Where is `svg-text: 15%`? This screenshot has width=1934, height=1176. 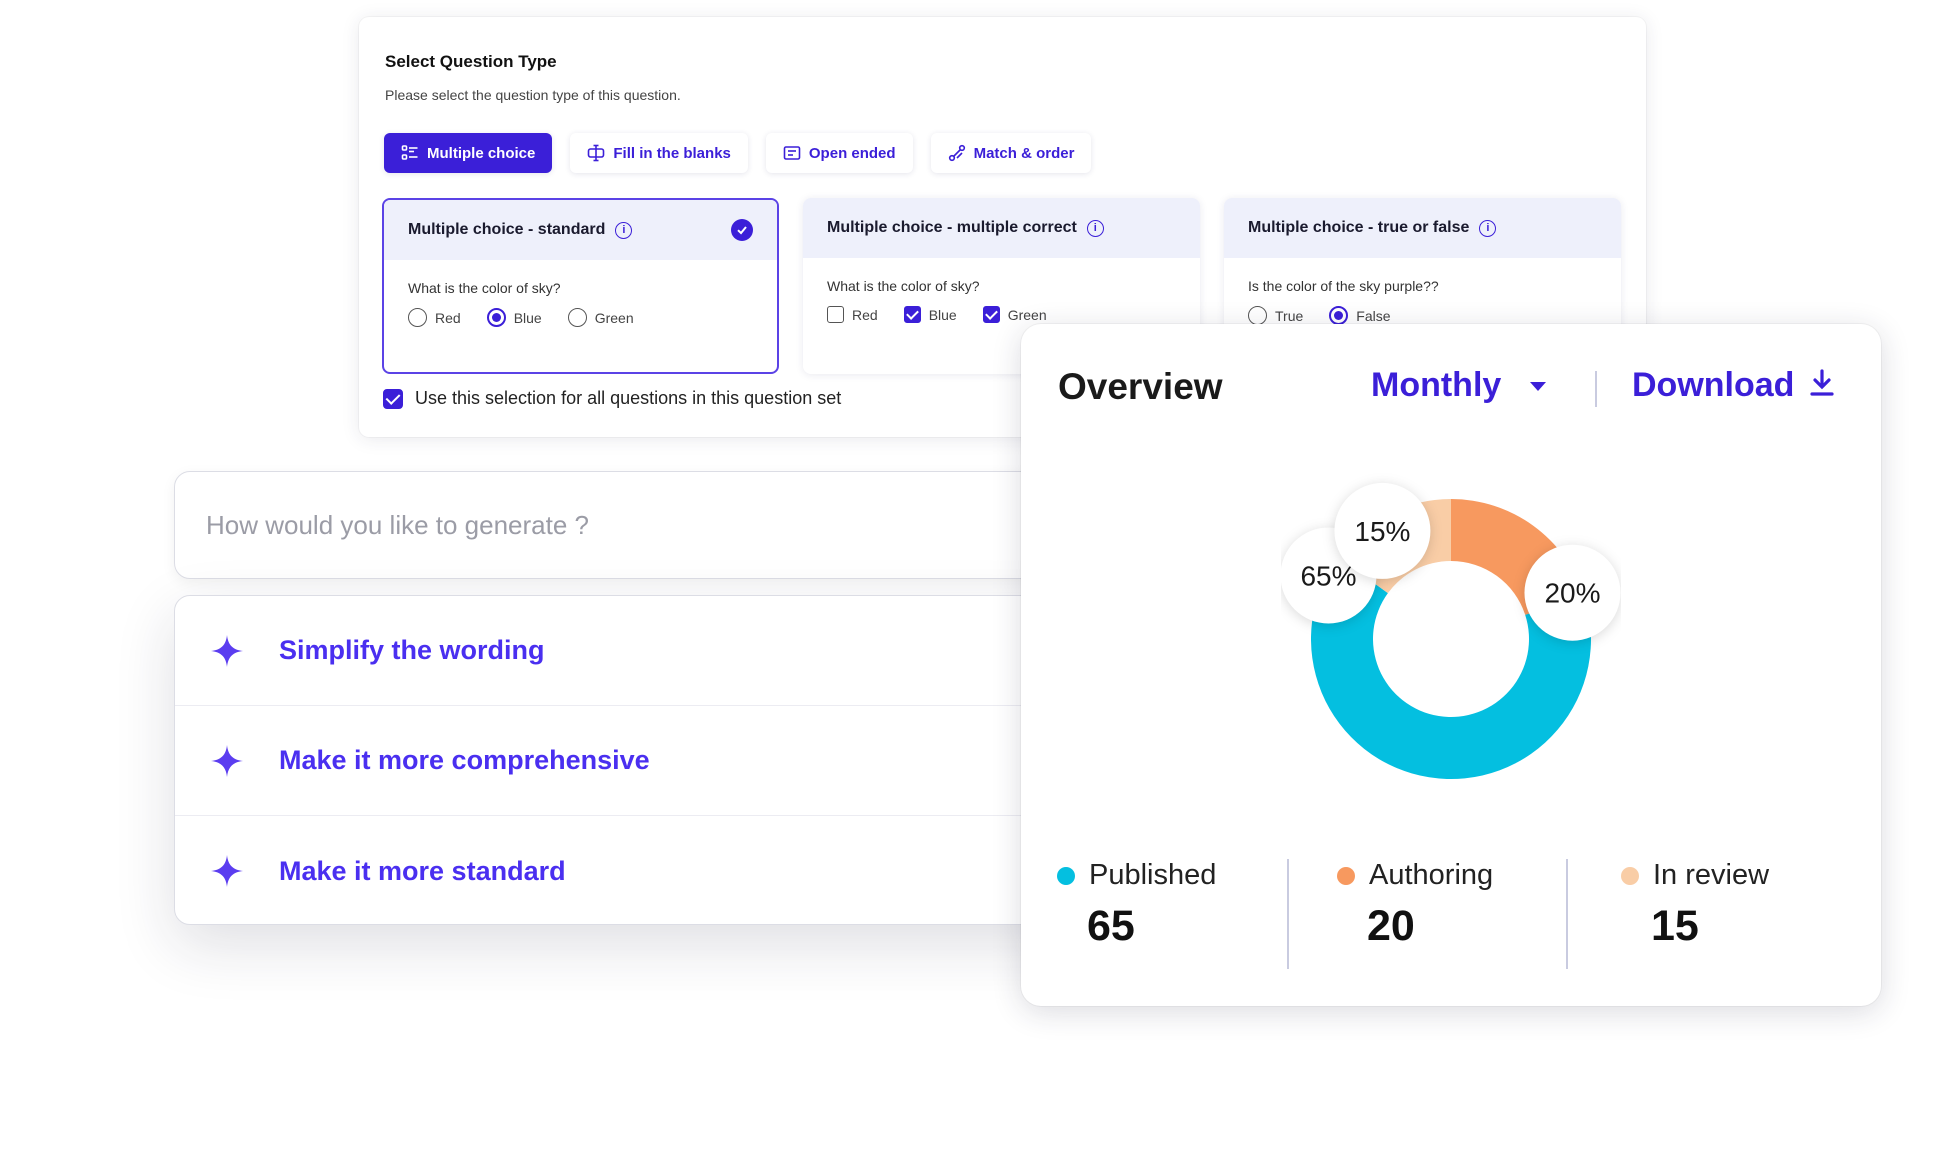 svg-text: 15% is located at coordinates (1382, 531).